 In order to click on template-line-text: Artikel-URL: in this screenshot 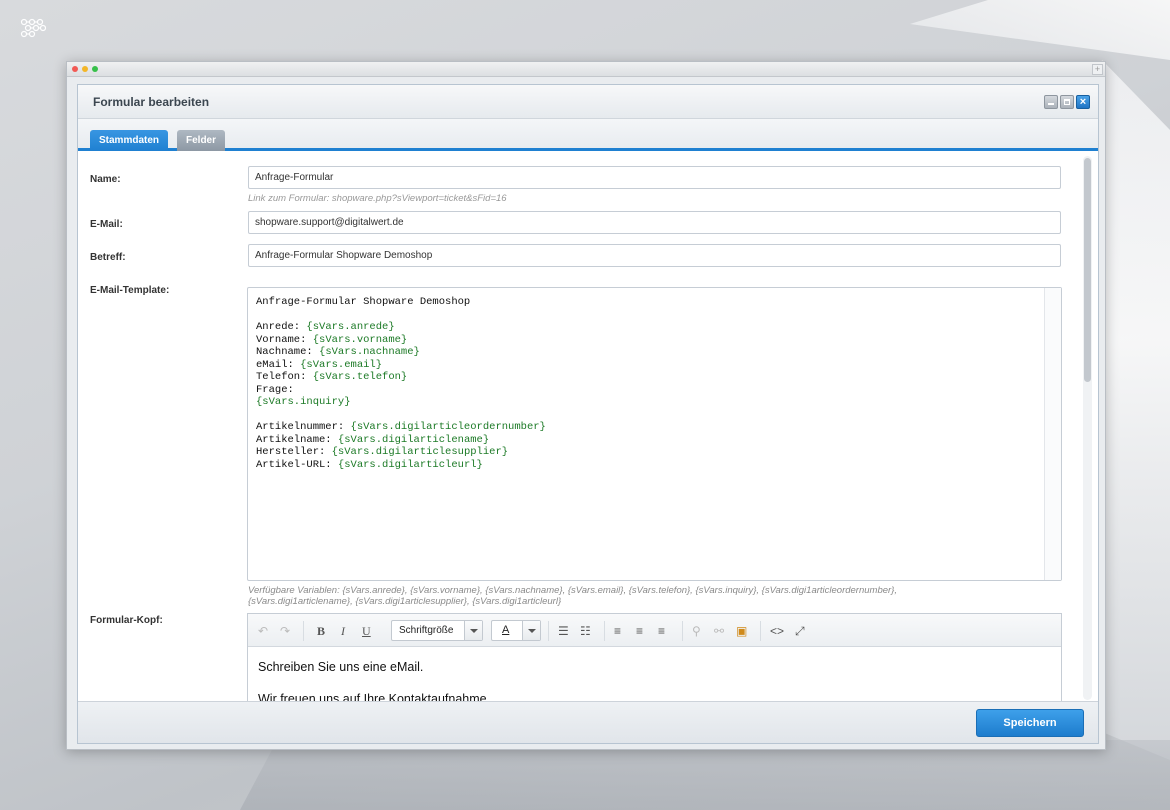, I will do `click(297, 464)`.